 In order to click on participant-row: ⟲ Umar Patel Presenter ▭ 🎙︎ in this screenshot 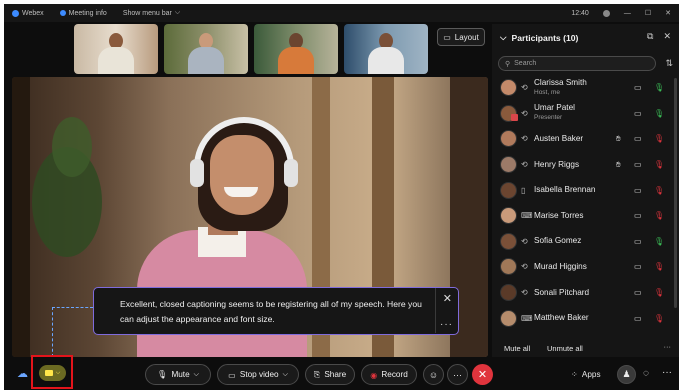, I will do `click(585, 114)`.